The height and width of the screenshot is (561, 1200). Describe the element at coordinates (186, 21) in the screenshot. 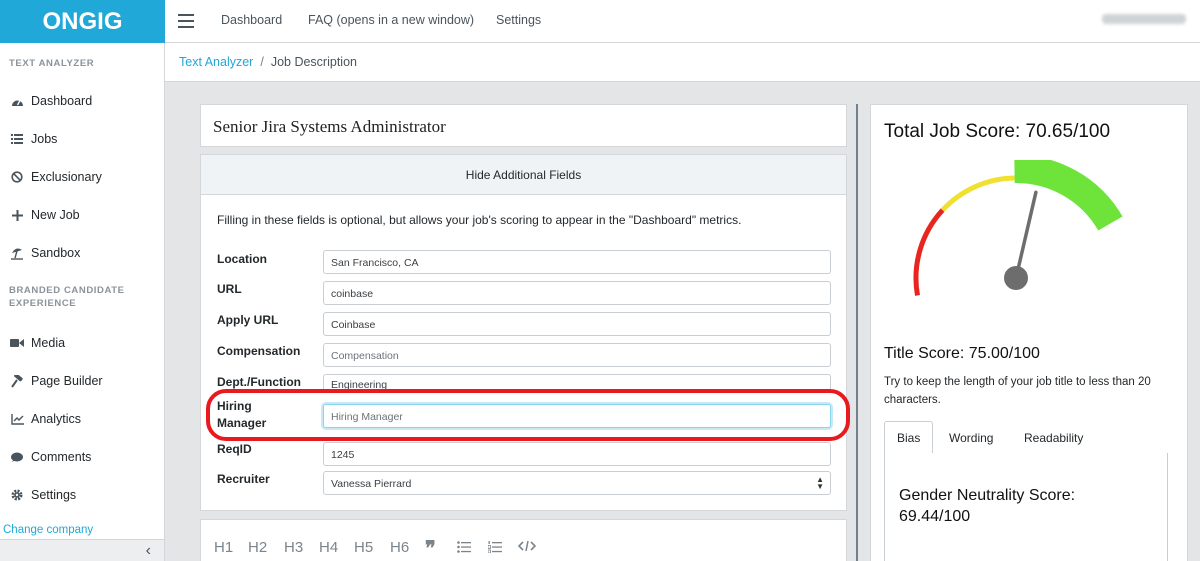

I see `hamburger-menu-icon` at that location.